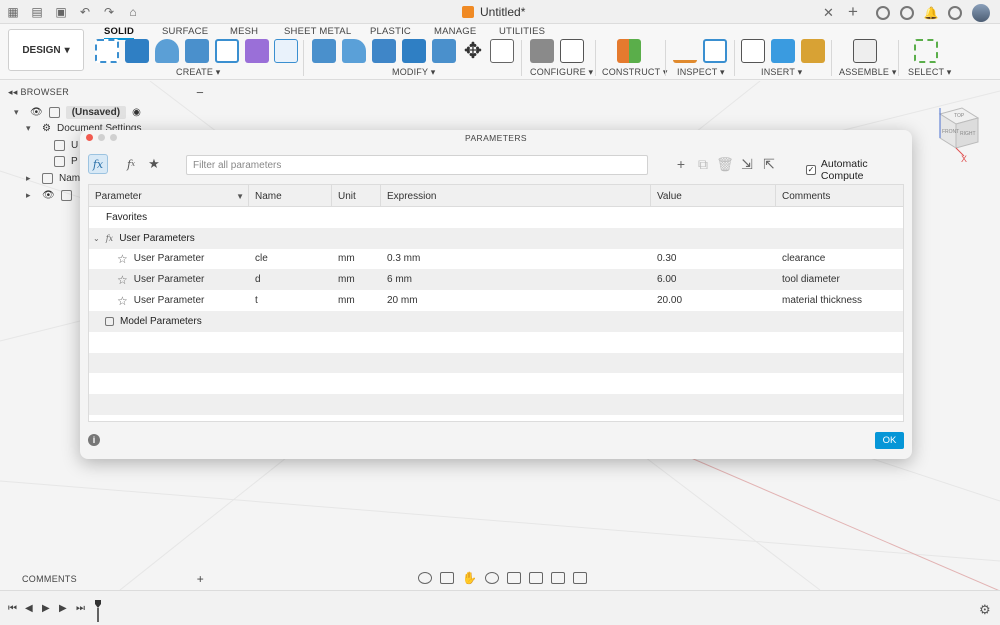  Describe the element at coordinates (113, 137) in the screenshot. I see `zoom-dialog-button` at that location.